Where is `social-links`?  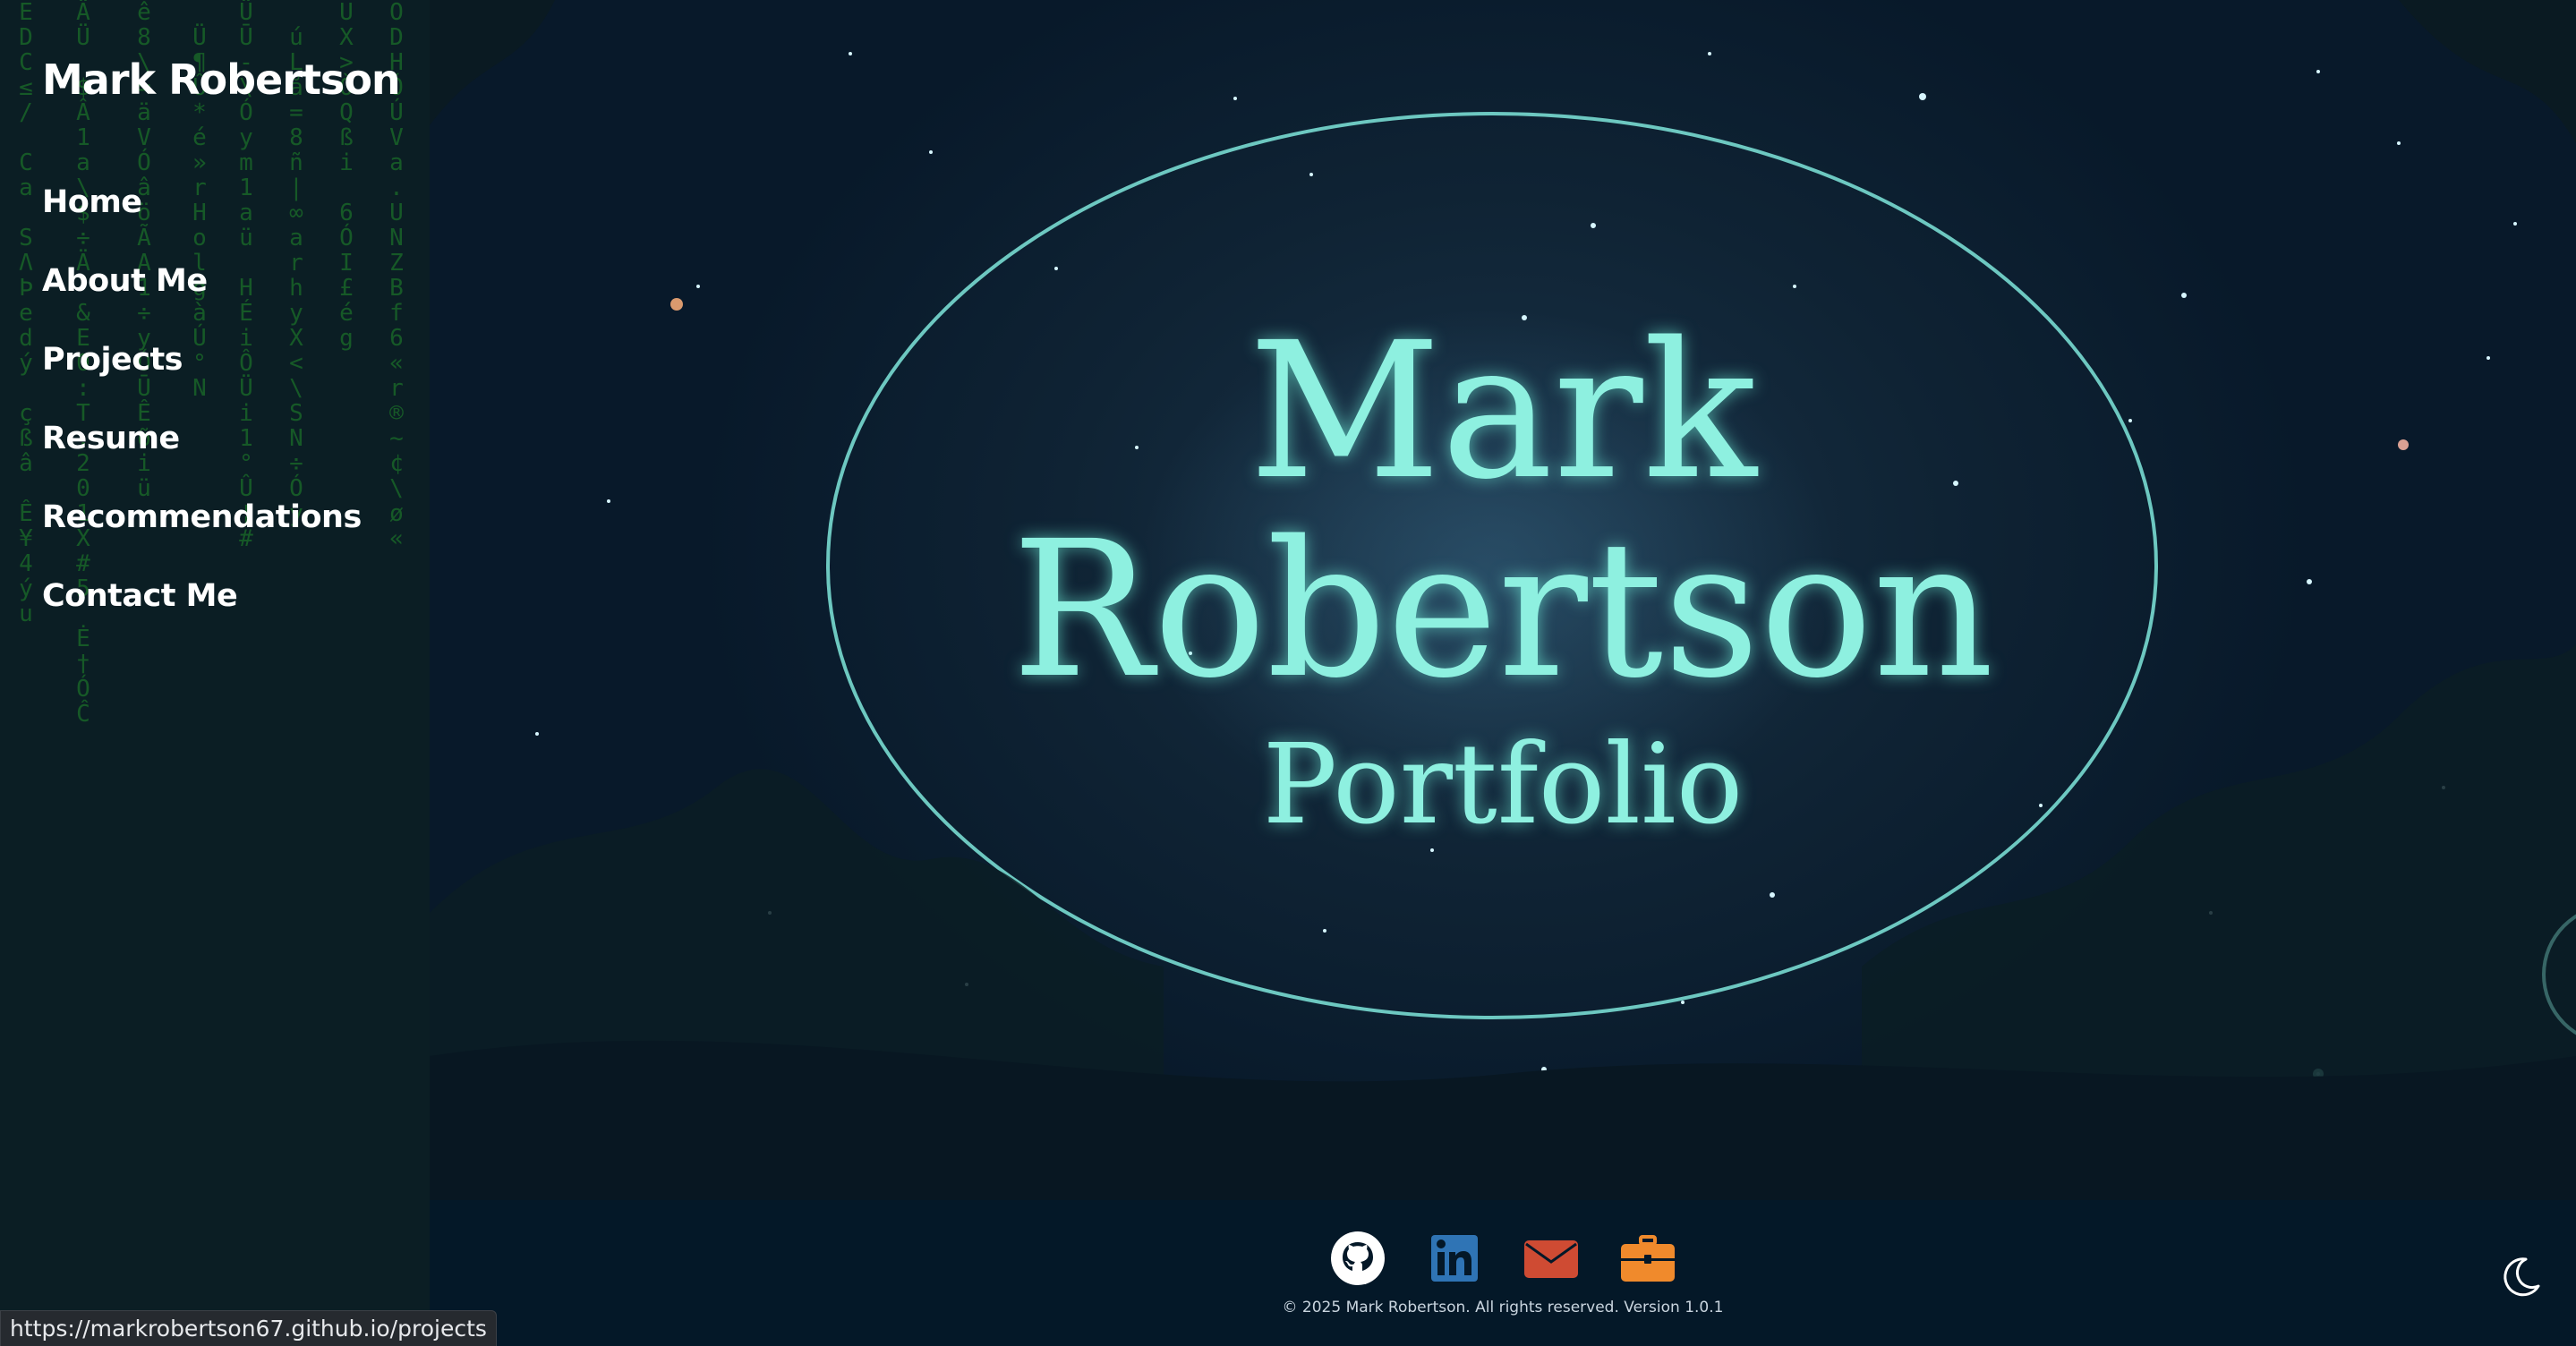 social-links is located at coordinates (1503, 1259).